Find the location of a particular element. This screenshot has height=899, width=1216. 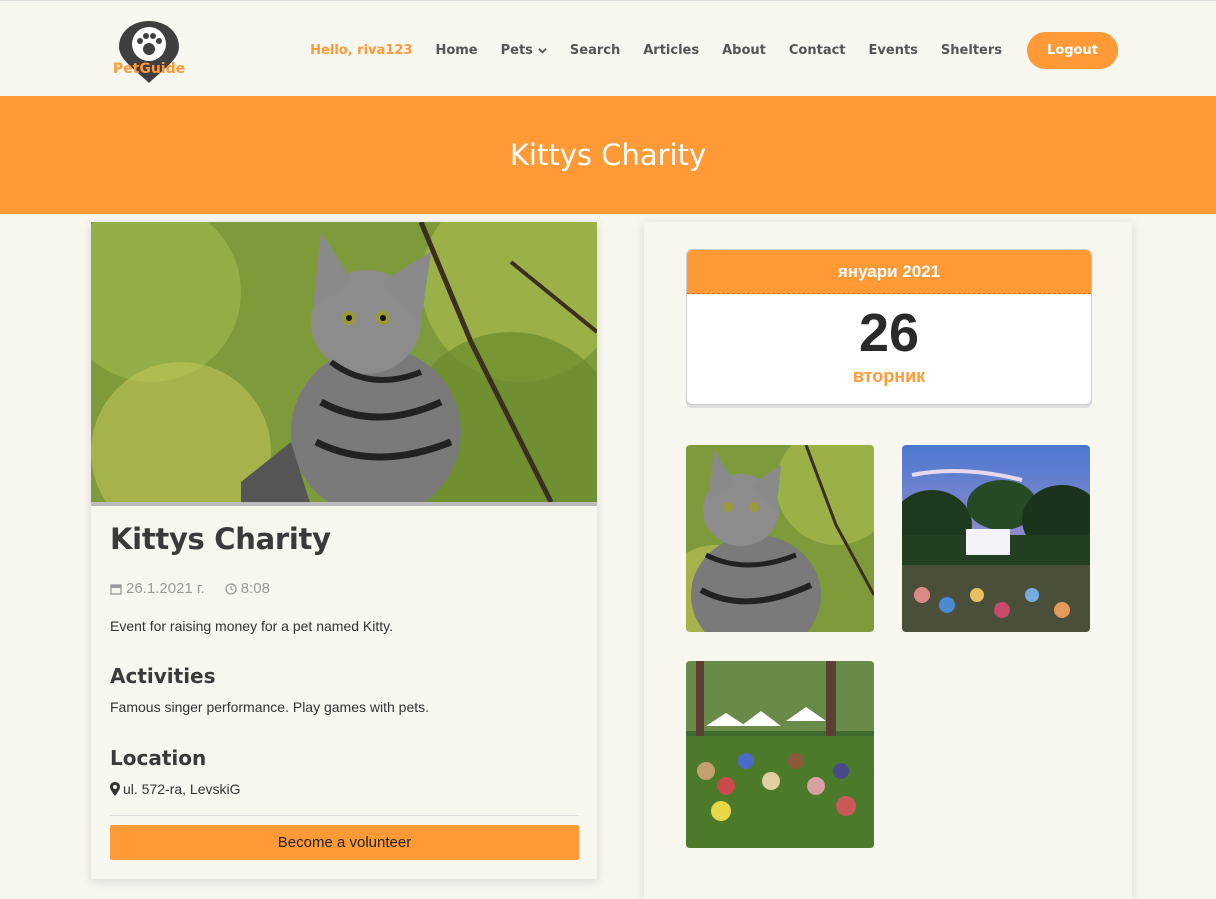

activities-heading: Activities is located at coordinates (163, 676).